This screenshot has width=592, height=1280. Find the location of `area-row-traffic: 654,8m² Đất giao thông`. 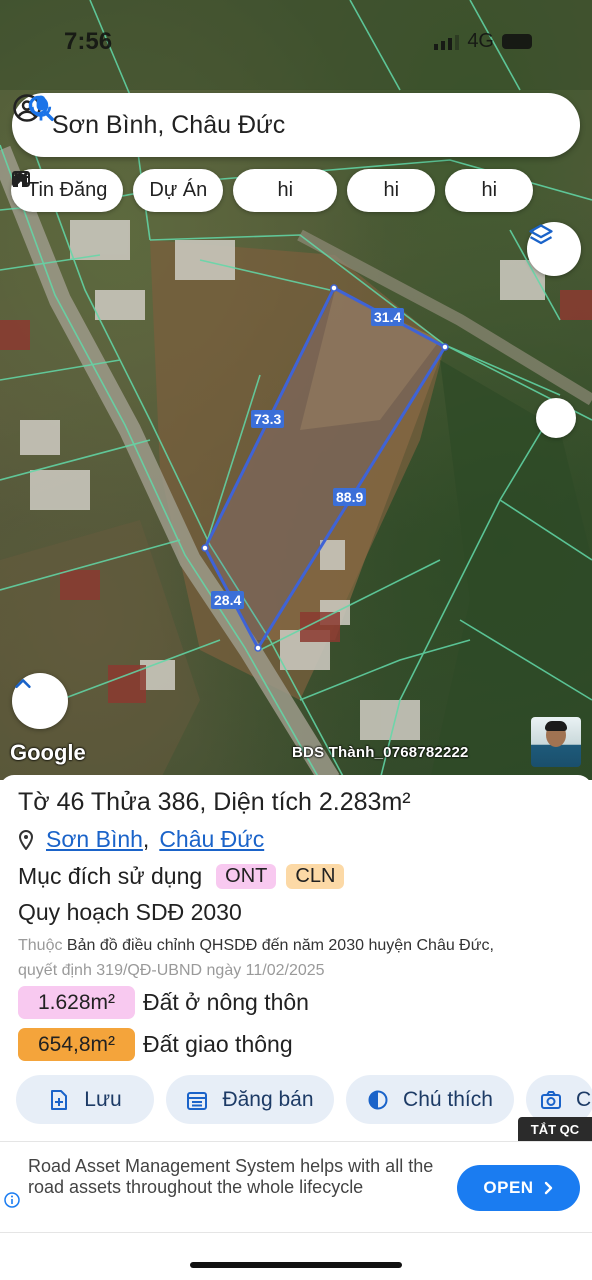

area-row-traffic: 654,8m² Đất giao thông is located at coordinates (155, 1044).